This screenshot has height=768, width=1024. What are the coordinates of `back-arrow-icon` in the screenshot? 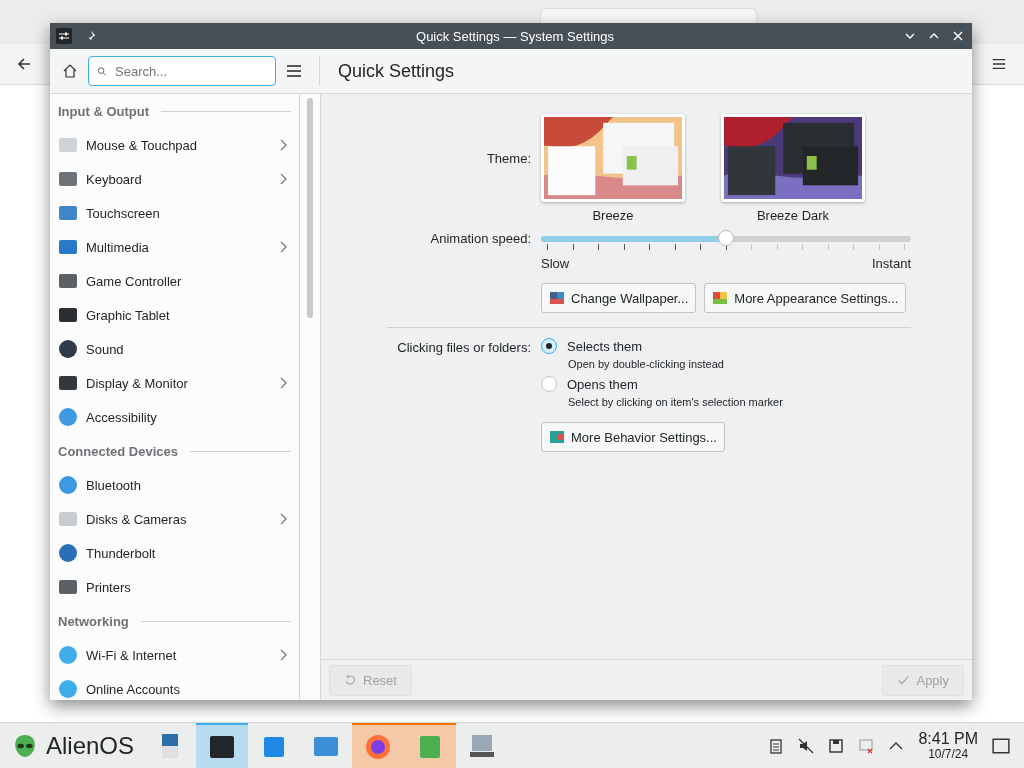 It's located at (24, 64).